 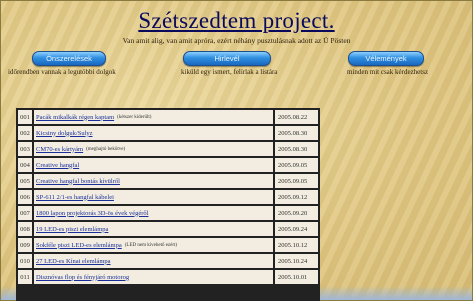 What do you see at coordinates (25, 277) in the screenshot?
I see `row-number: 011` at bounding box center [25, 277].